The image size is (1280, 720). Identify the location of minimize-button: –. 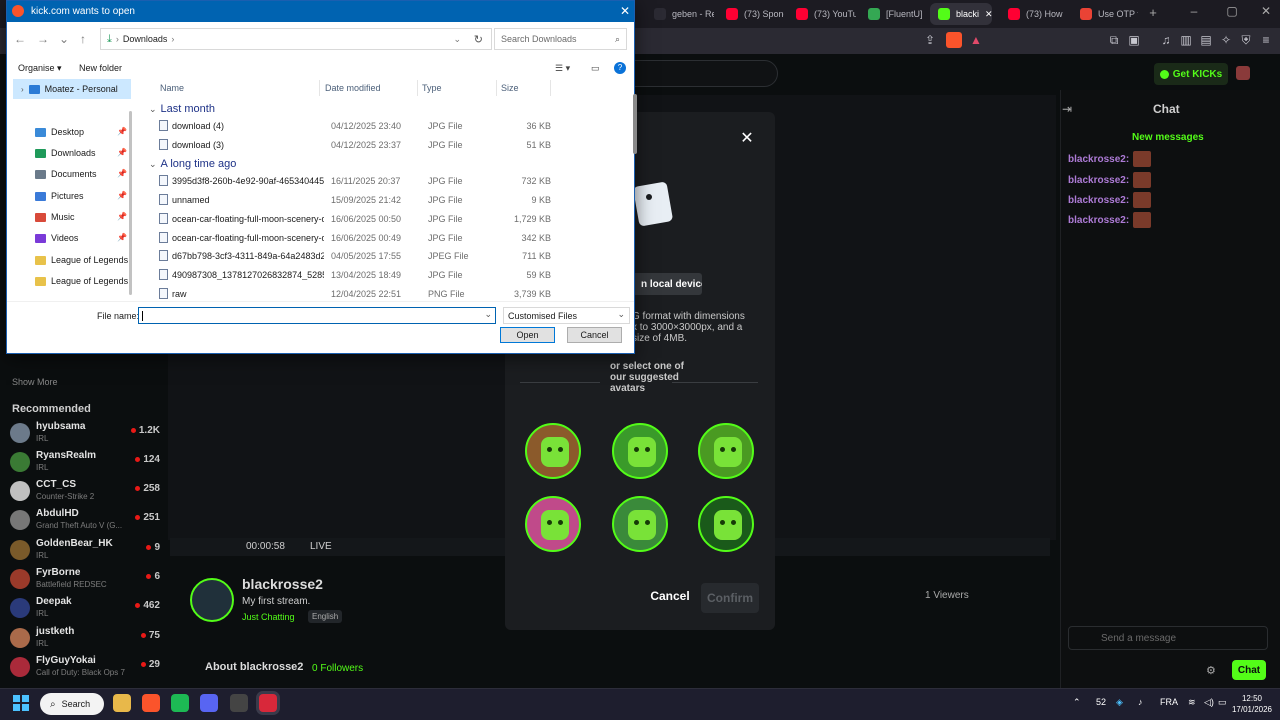
(1194, 13).